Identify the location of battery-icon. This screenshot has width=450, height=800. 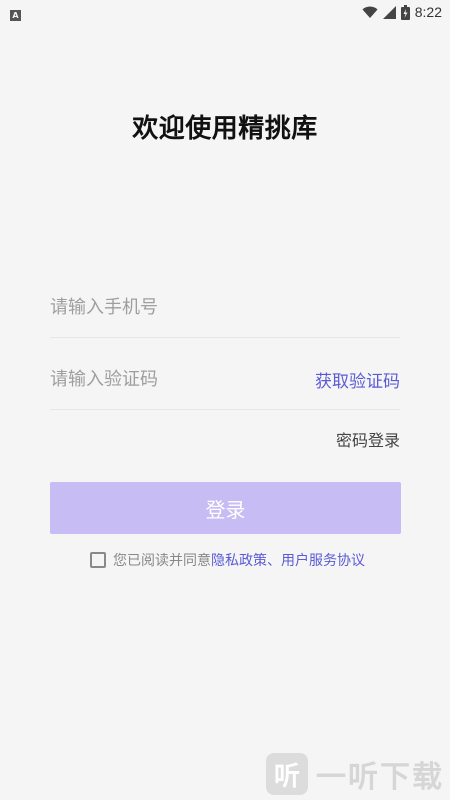
(405, 12).